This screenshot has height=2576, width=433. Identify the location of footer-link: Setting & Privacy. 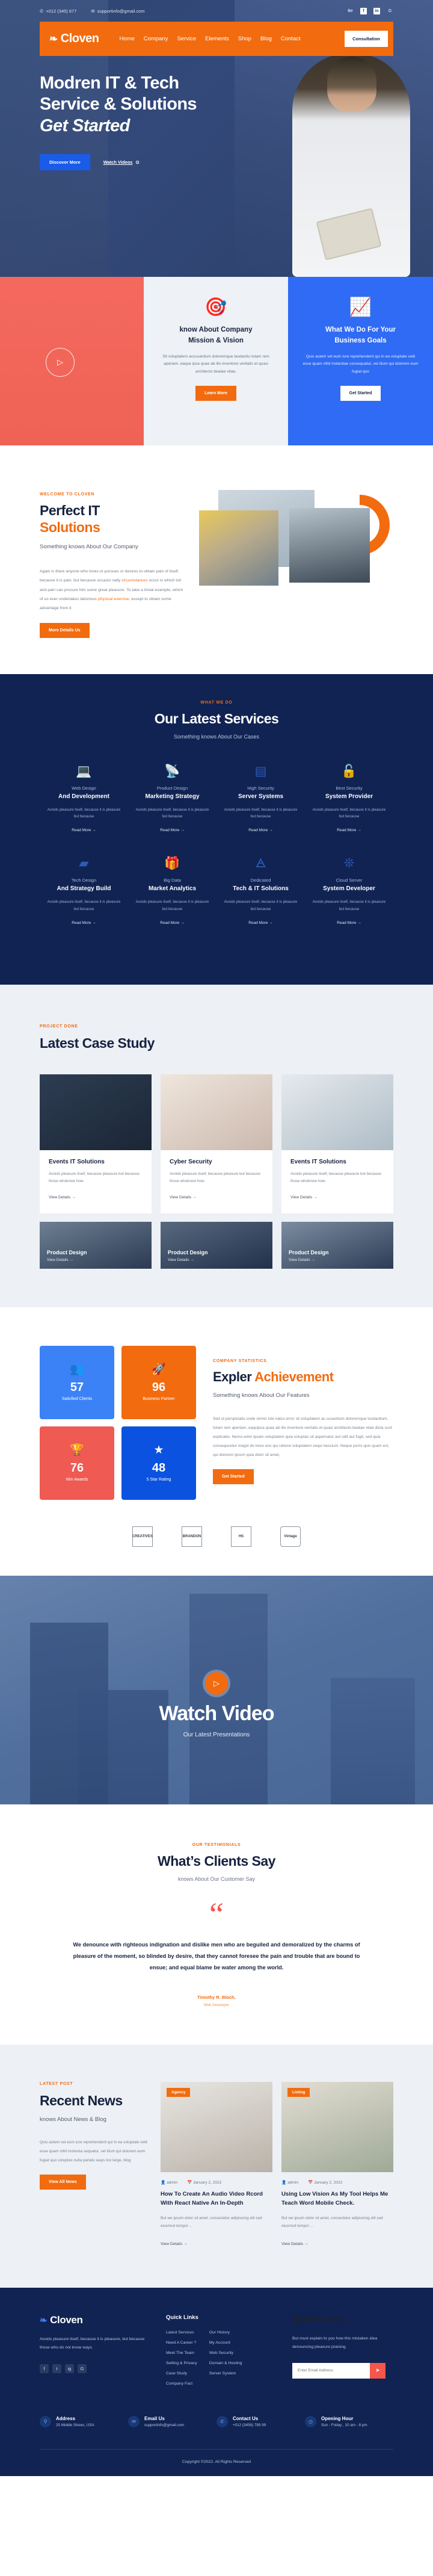
(181, 2363).